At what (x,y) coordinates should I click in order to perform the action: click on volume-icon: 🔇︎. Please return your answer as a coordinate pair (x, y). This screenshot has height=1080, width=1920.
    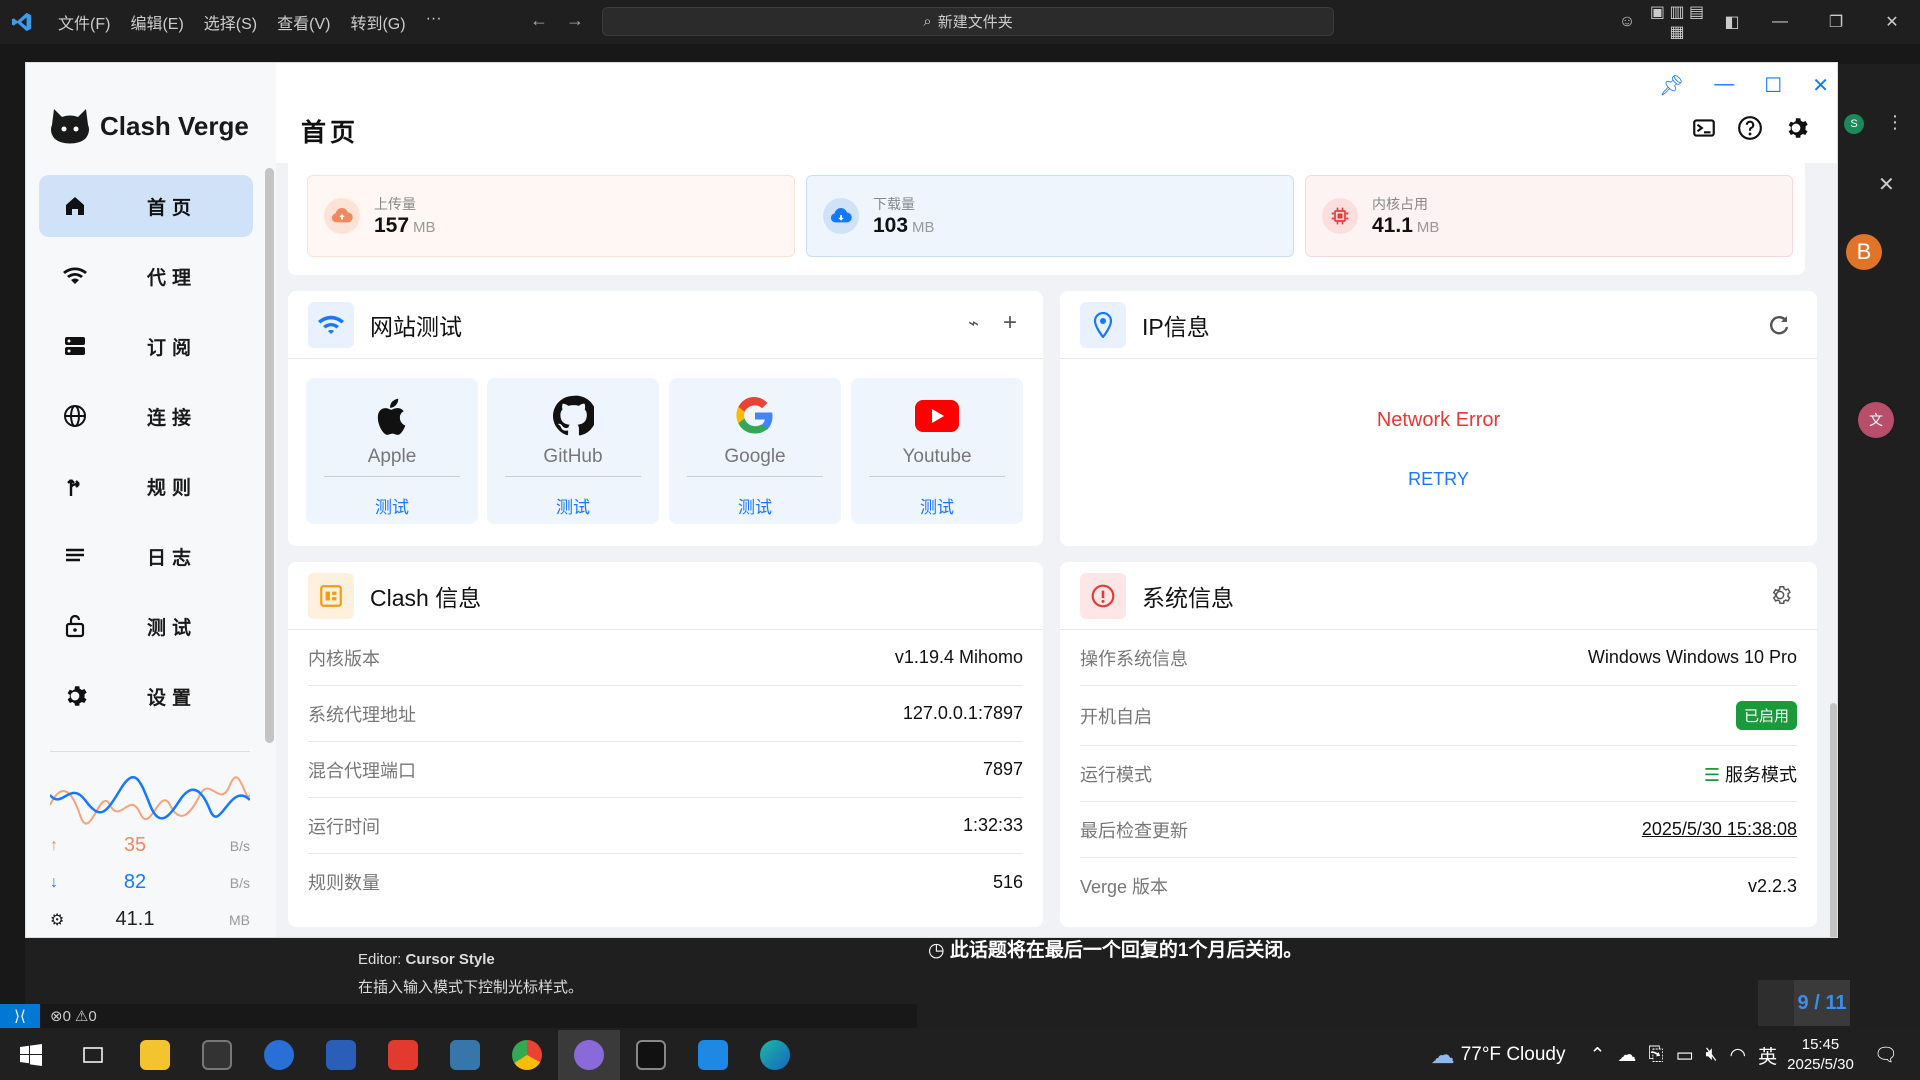
    Looking at the image, I should click on (1712, 1055).